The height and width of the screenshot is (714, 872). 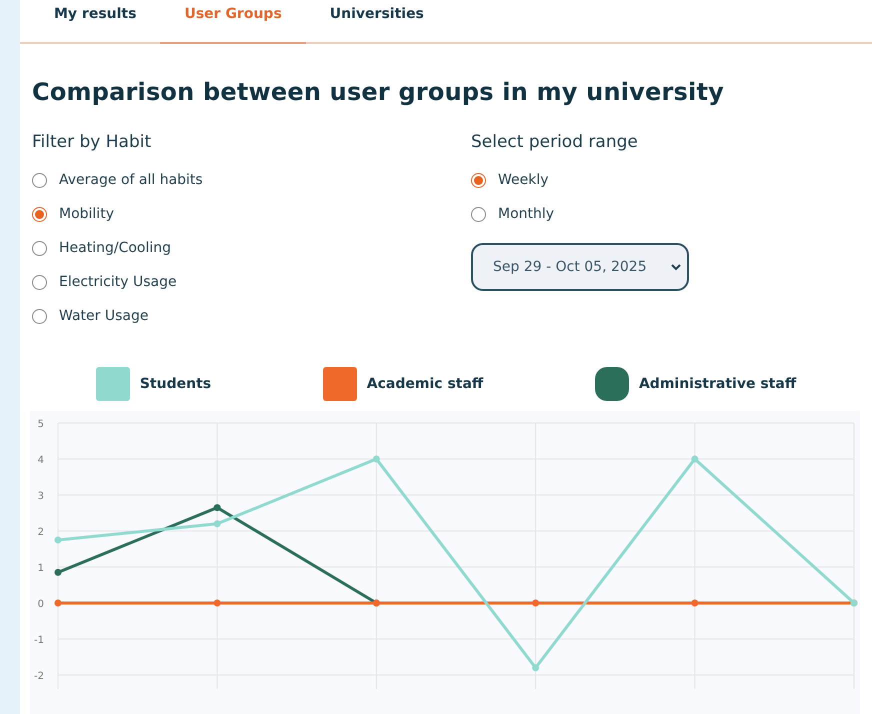 I want to click on y-tick-label: 2, so click(x=41, y=532).